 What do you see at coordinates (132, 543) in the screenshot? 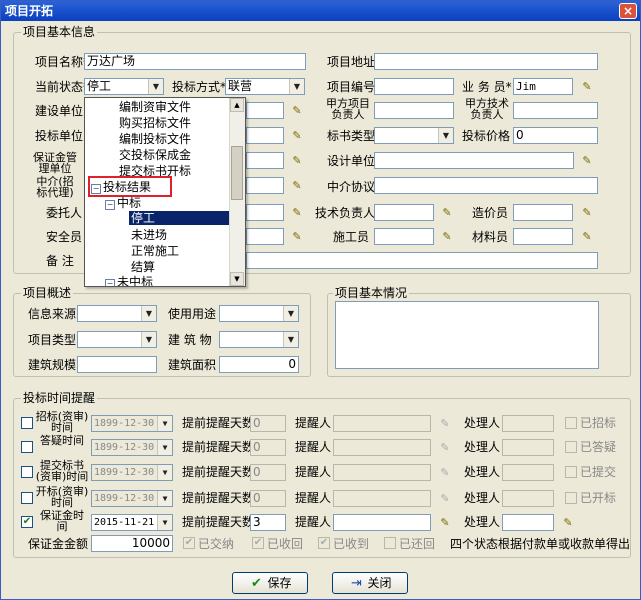
I see `deposit-amount-input: 10000` at bounding box center [132, 543].